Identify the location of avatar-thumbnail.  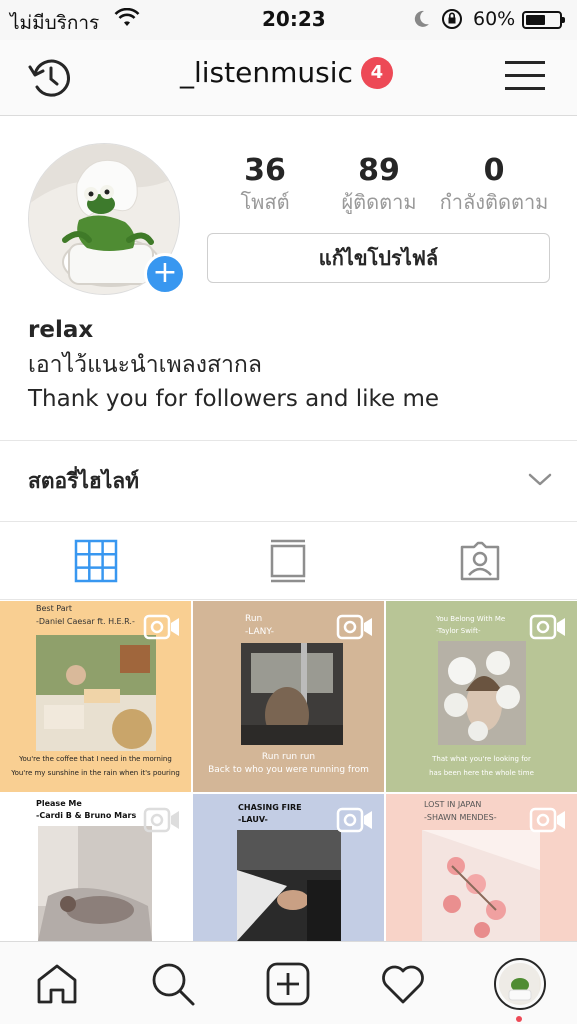
(520, 984).